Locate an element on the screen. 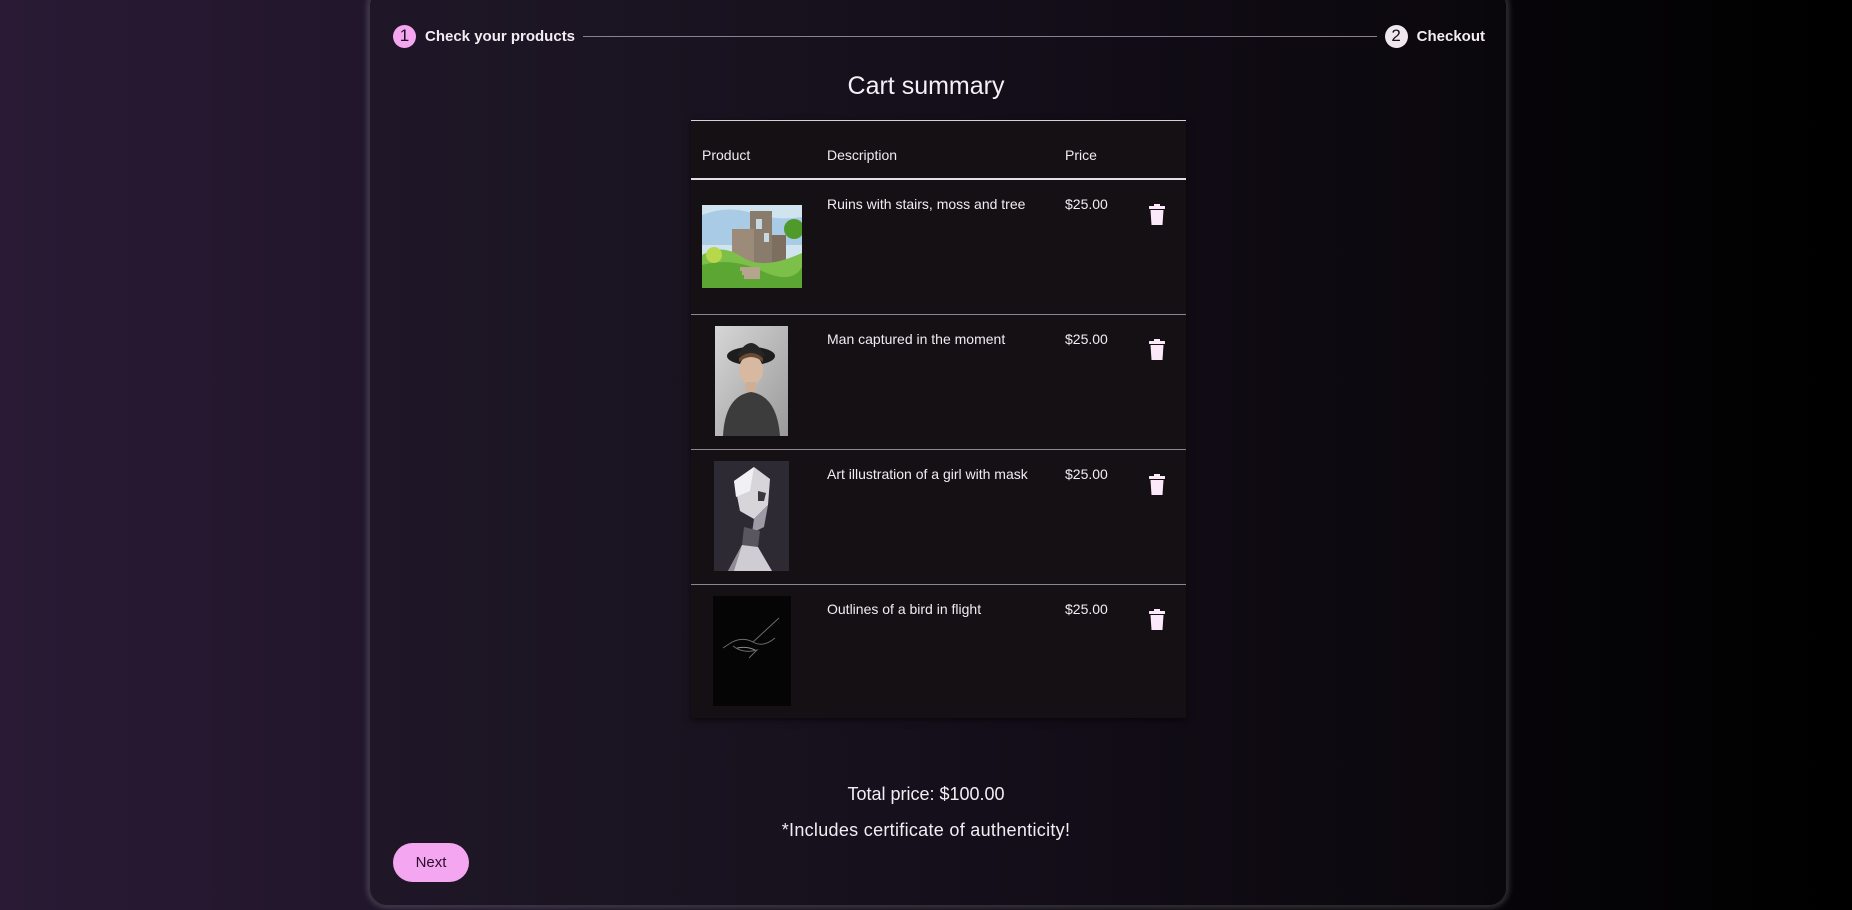 The height and width of the screenshot is (910, 1852). page-title: Cart summary is located at coordinates (926, 86).